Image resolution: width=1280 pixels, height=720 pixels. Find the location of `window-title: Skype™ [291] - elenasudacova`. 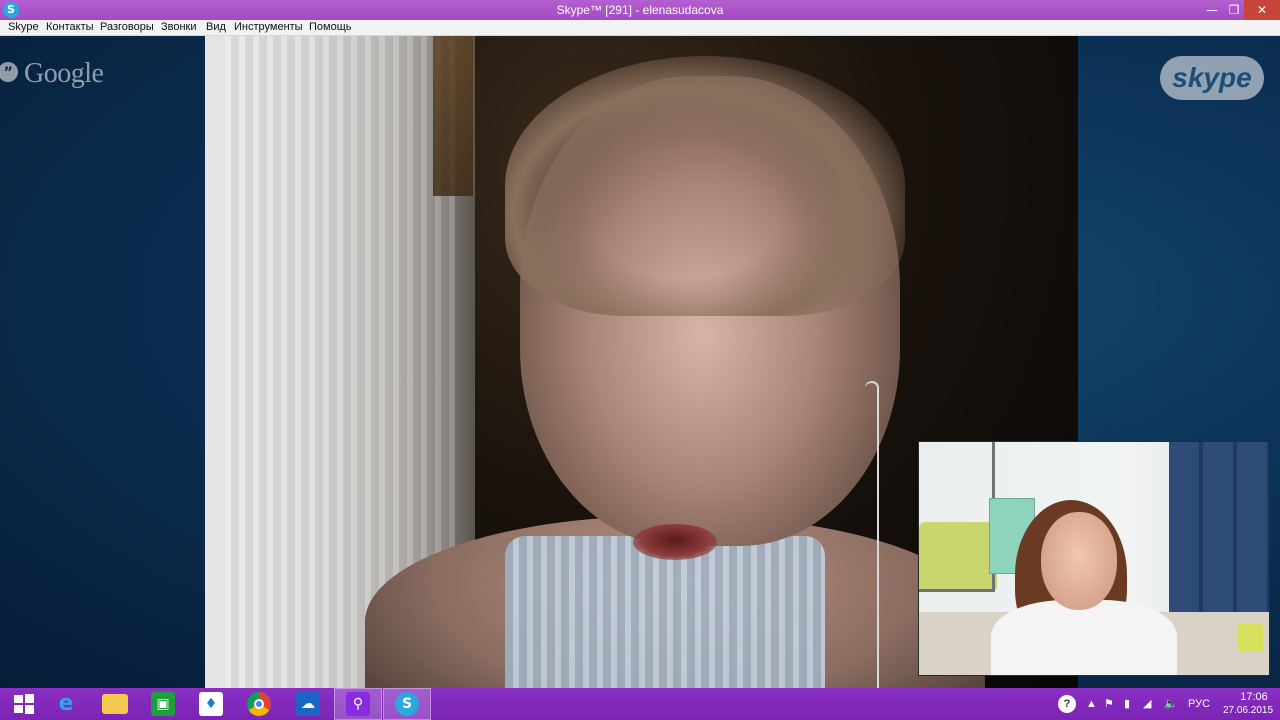

window-title: Skype™ [291] - elenasudacova is located at coordinates (640, 10).